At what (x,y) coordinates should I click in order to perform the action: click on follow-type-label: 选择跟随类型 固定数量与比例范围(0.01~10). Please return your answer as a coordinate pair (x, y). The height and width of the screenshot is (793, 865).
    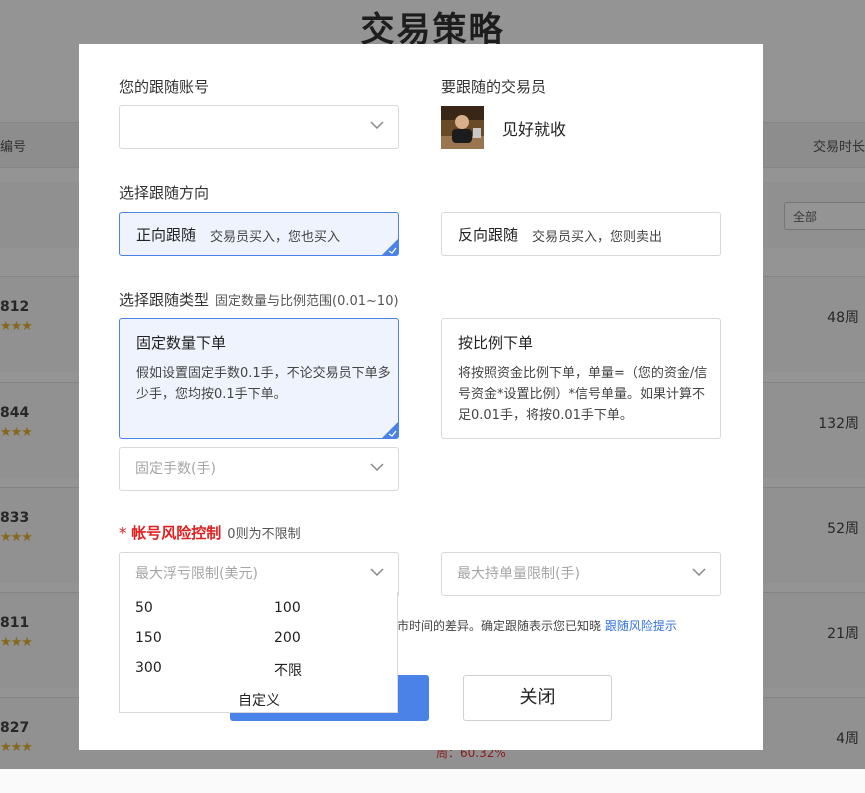
    Looking at the image, I should click on (259, 299).